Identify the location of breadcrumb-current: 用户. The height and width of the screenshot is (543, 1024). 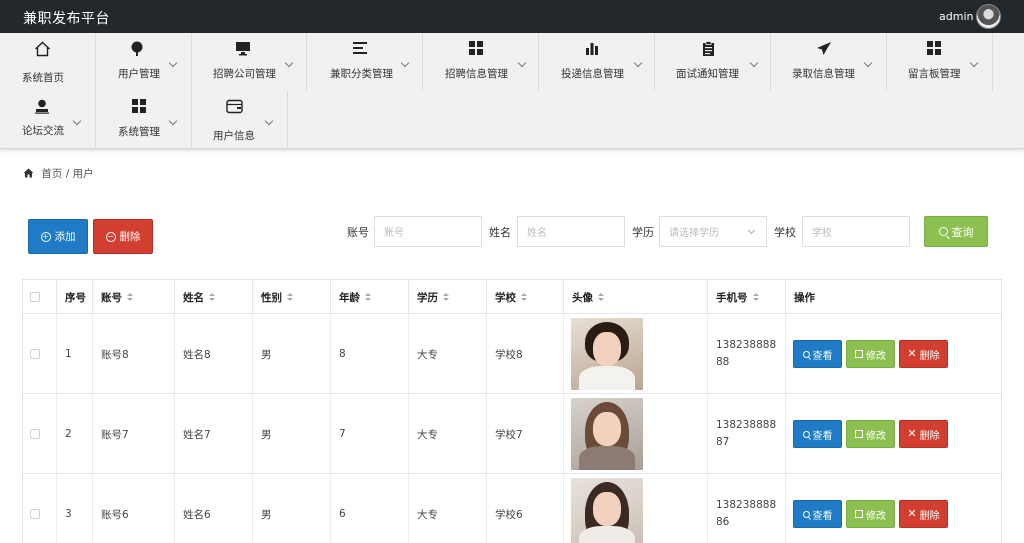
(83, 174).